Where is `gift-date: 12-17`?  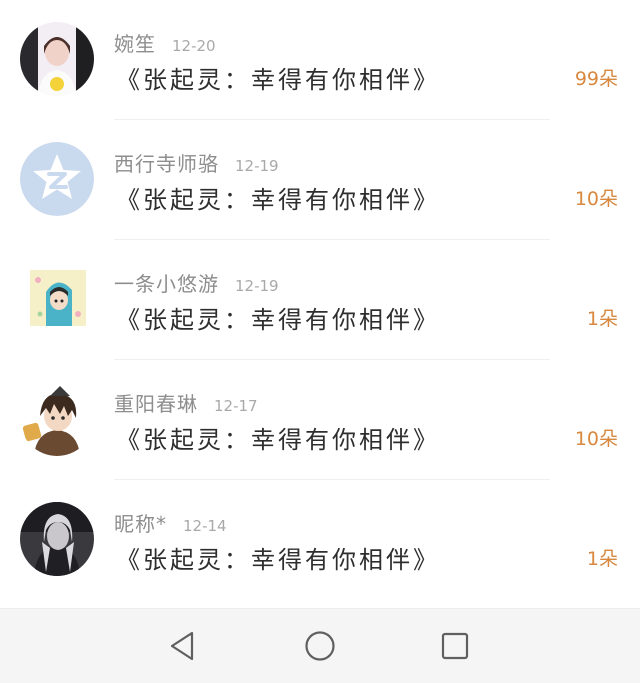
gift-date: 12-17 is located at coordinates (236, 406).